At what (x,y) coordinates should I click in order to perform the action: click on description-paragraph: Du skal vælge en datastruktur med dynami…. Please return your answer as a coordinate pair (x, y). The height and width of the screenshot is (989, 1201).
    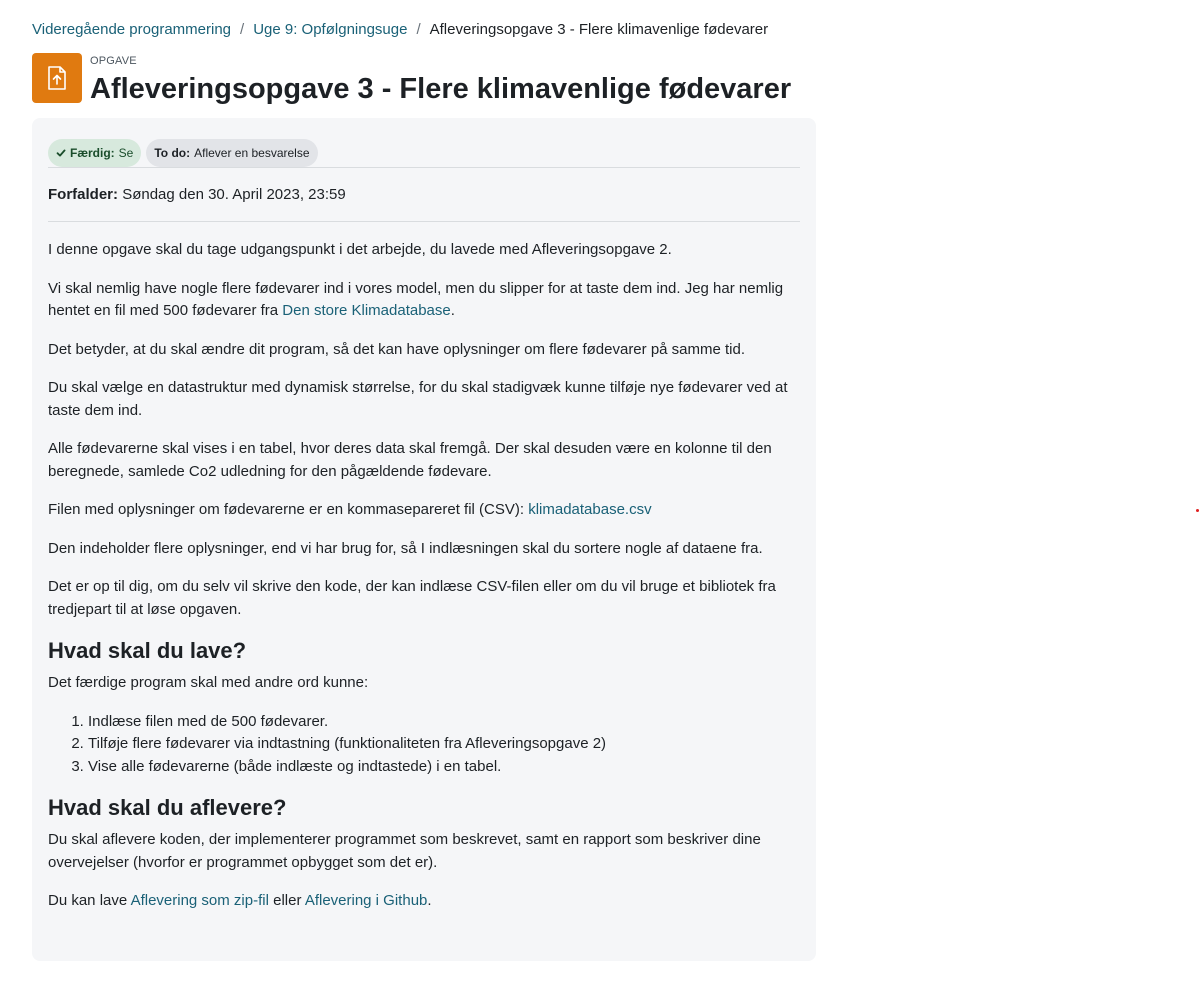
    Looking at the image, I should click on (418, 399).